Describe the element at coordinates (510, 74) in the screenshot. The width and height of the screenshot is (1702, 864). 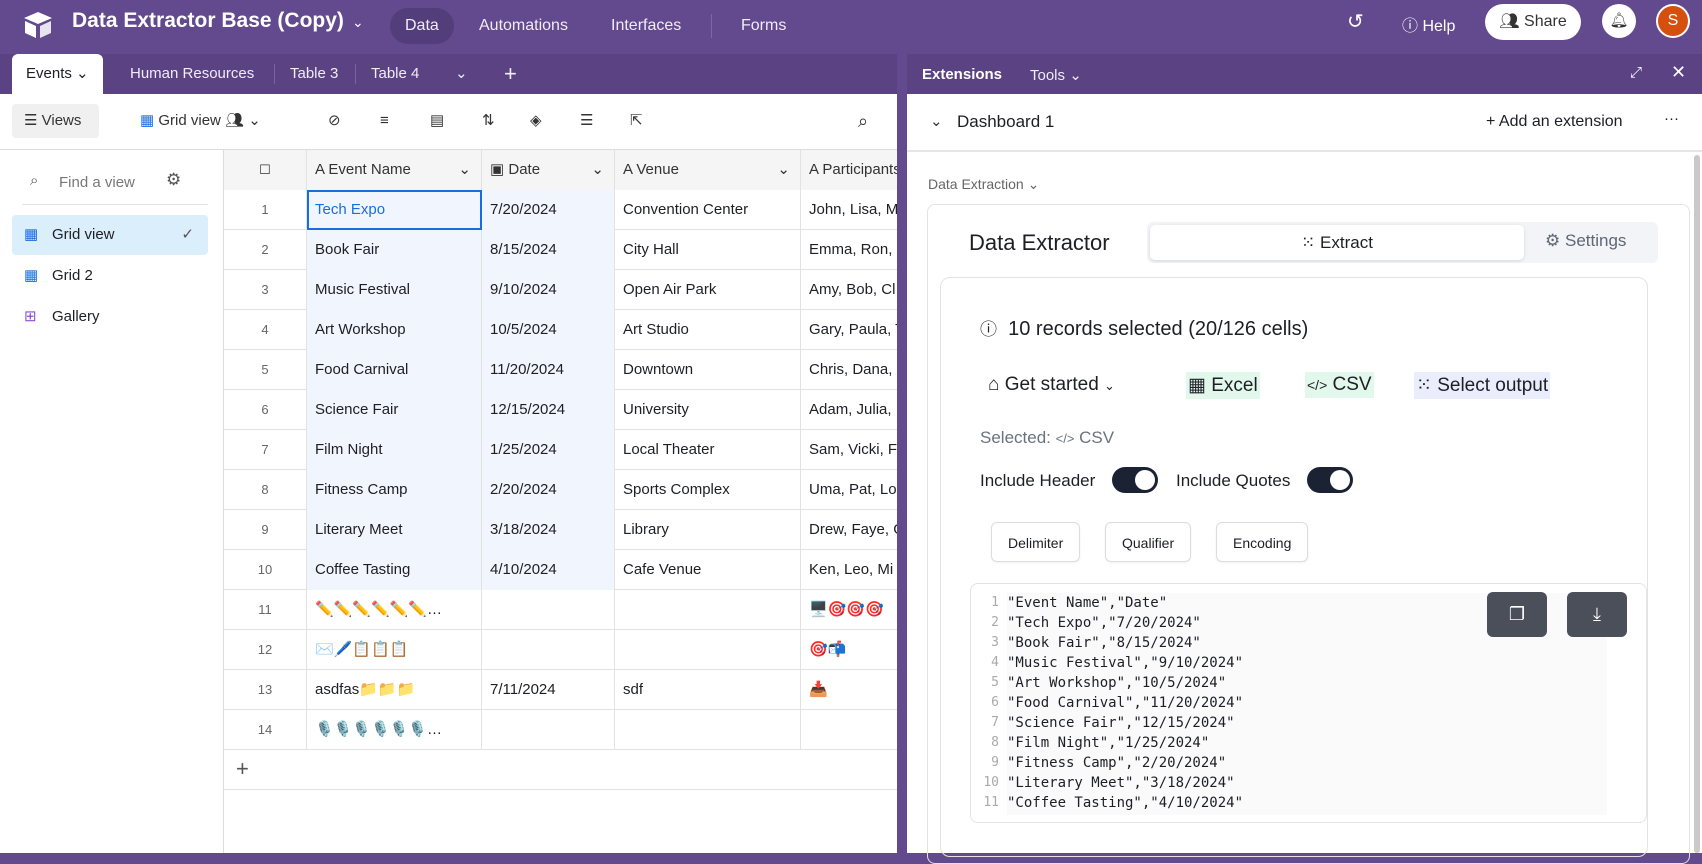
I see `add-table-icon: +` at that location.